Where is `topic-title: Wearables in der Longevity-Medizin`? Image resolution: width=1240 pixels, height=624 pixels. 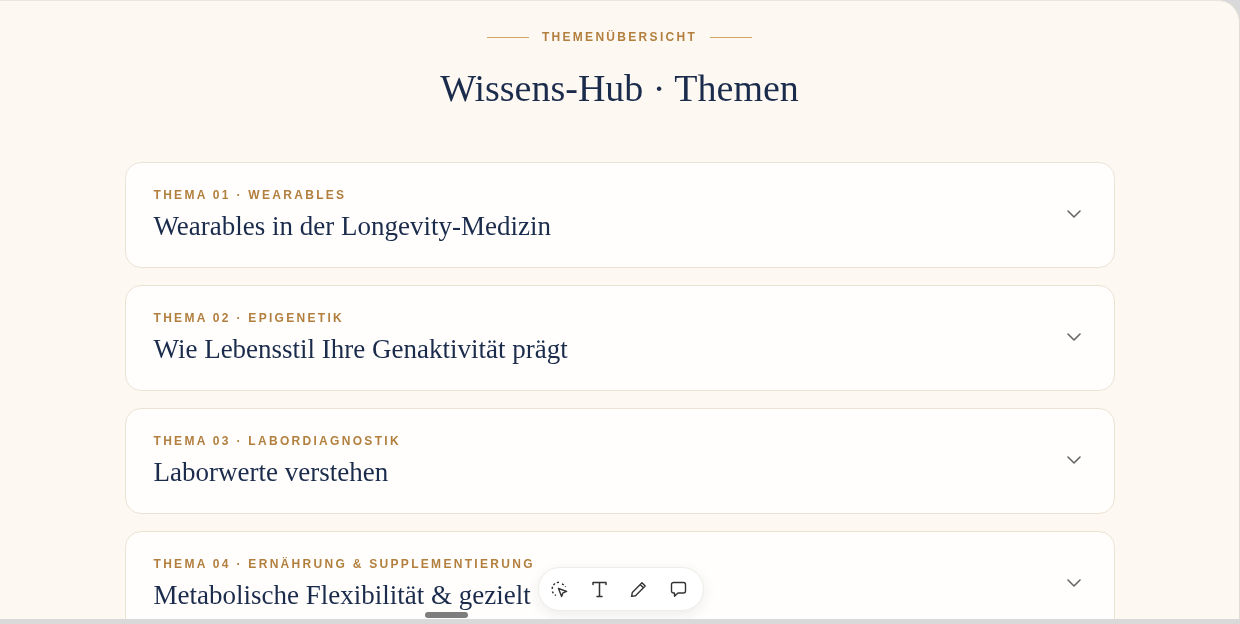 topic-title: Wearables in der Longevity-Medizin is located at coordinates (352, 226).